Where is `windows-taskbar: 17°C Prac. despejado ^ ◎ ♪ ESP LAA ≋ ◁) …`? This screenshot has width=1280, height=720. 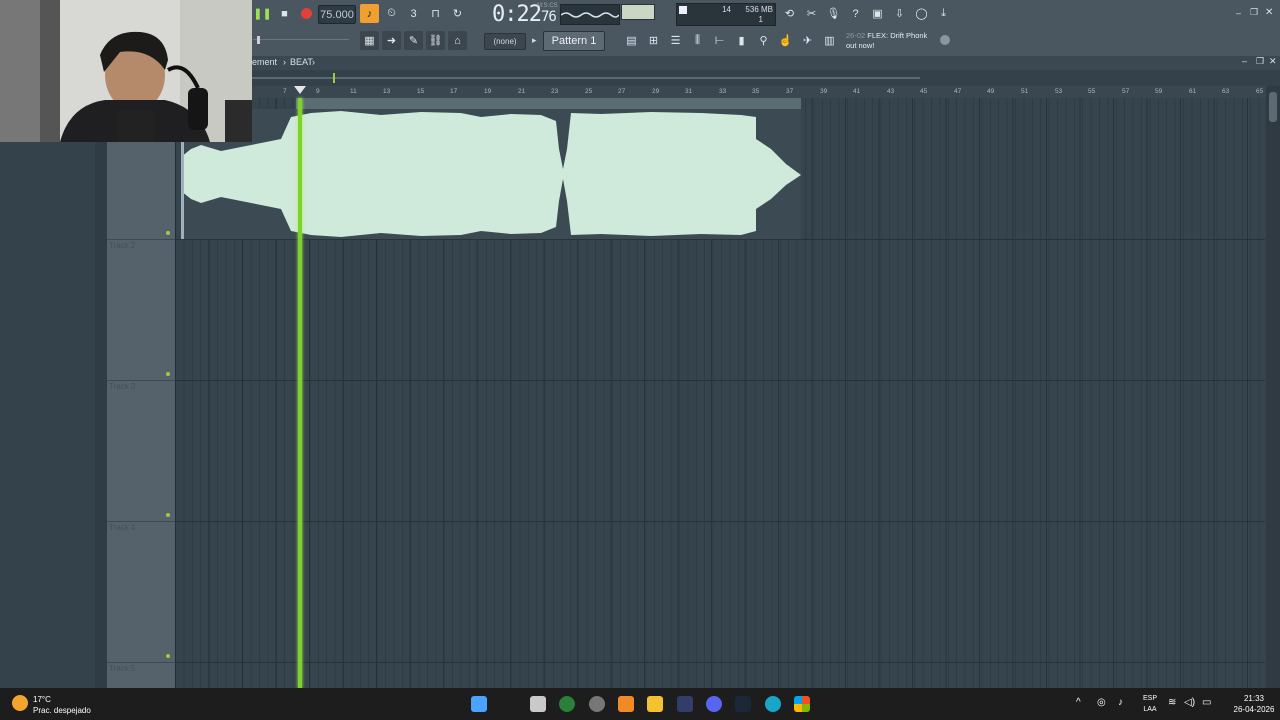 windows-taskbar: 17°C Prac. despejado ^ ◎ ♪ ESP LAA ≋ ◁) … is located at coordinates (640, 704).